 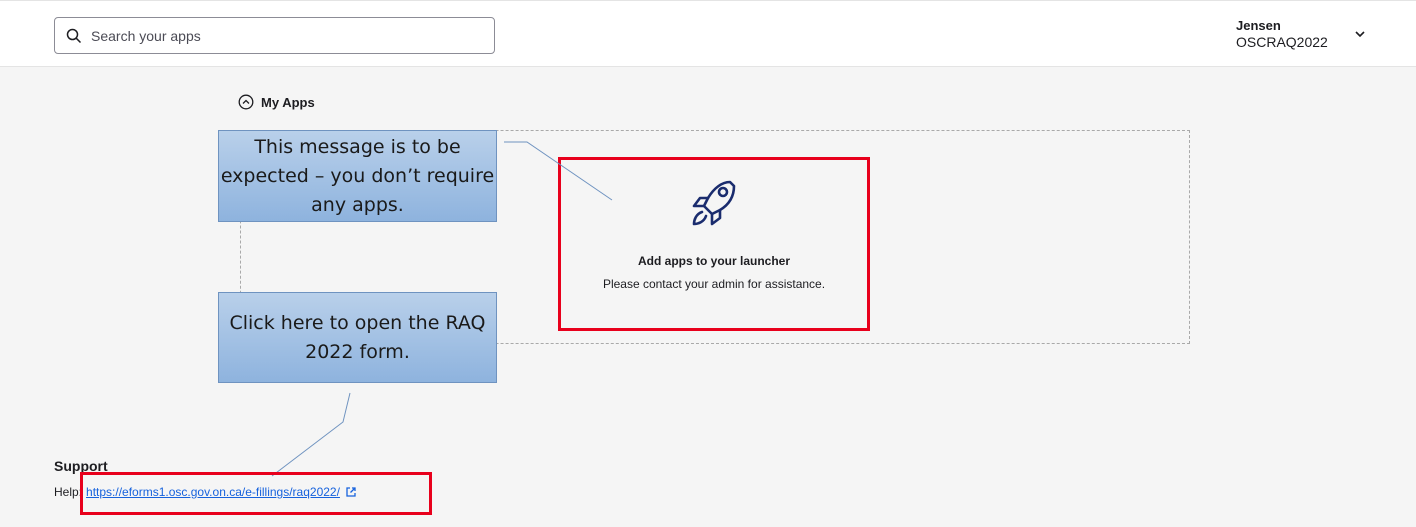 What do you see at coordinates (288, 102) in the screenshot?
I see `section-title: My Apps` at bounding box center [288, 102].